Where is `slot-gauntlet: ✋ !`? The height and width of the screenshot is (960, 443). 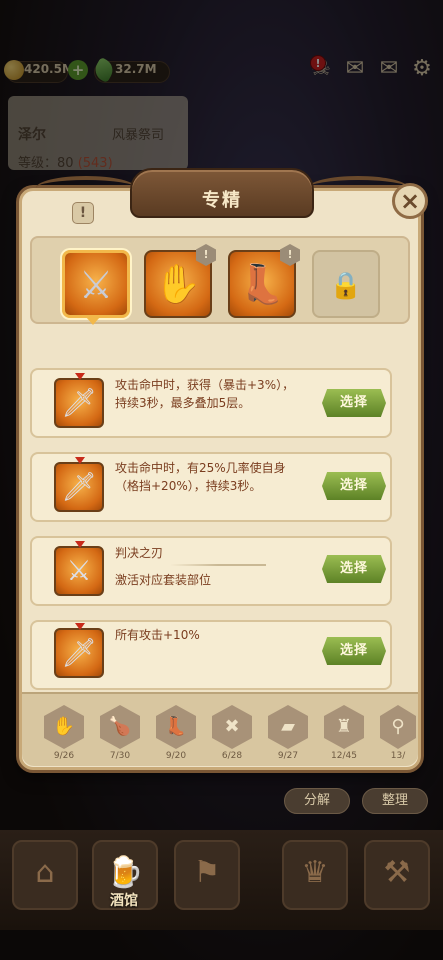 slot-gauntlet: ✋ ! is located at coordinates (180, 281).